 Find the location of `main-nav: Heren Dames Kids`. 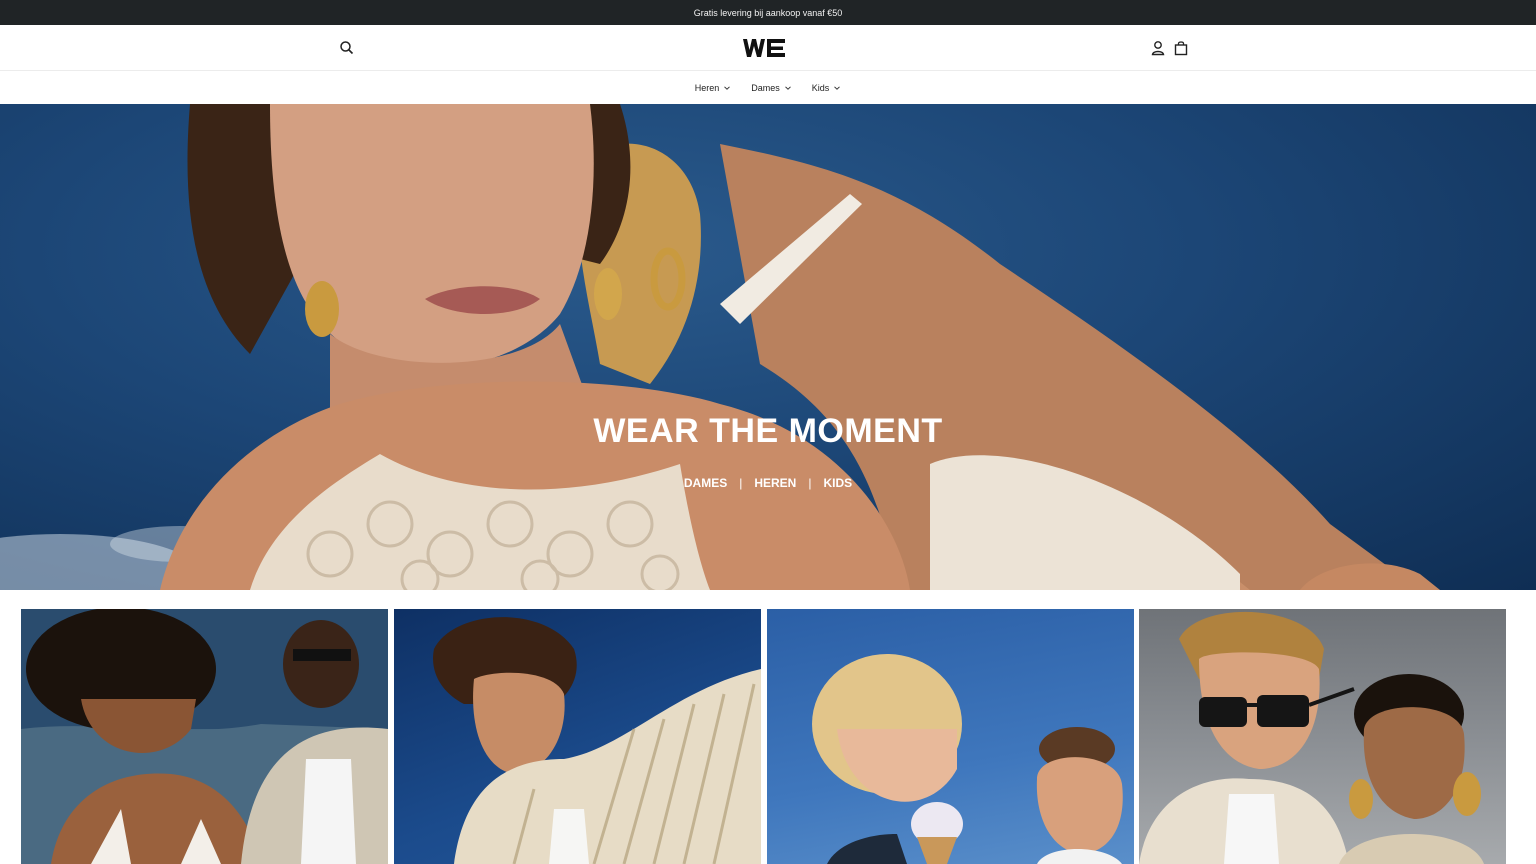

main-nav: Heren Dames Kids is located at coordinates (768, 87).